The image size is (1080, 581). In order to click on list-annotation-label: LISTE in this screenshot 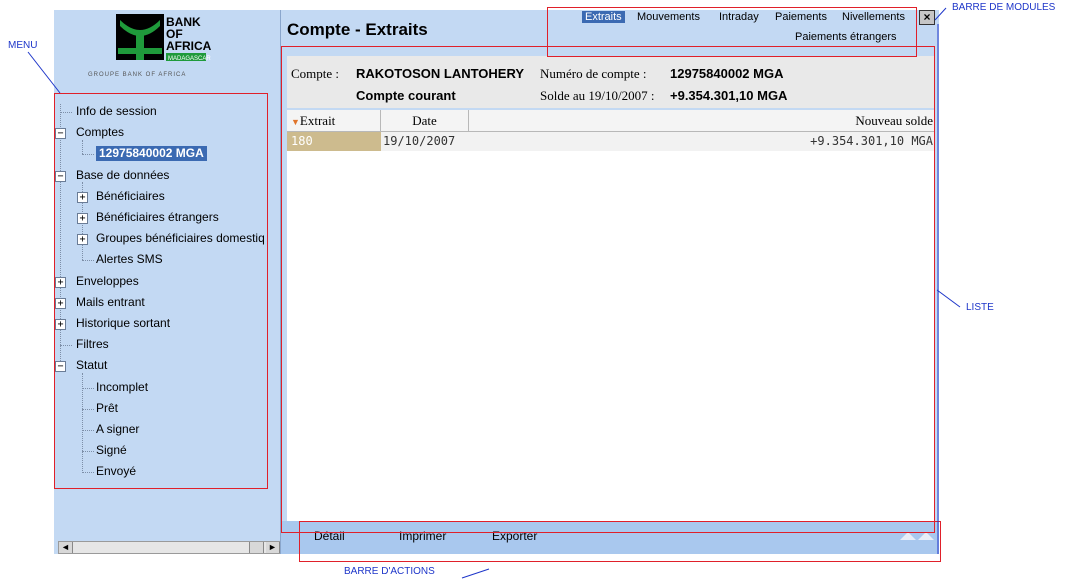, I will do `click(980, 307)`.